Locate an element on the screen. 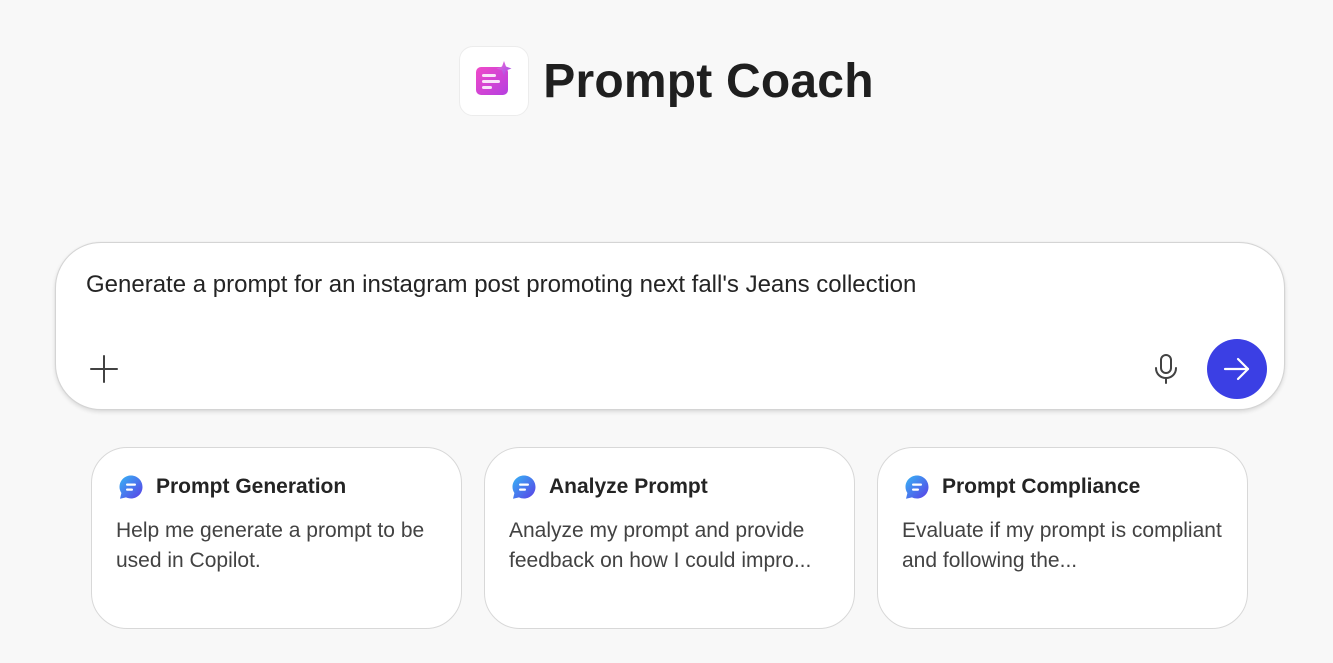  card-title: Prompt Generation is located at coordinates (251, 486).